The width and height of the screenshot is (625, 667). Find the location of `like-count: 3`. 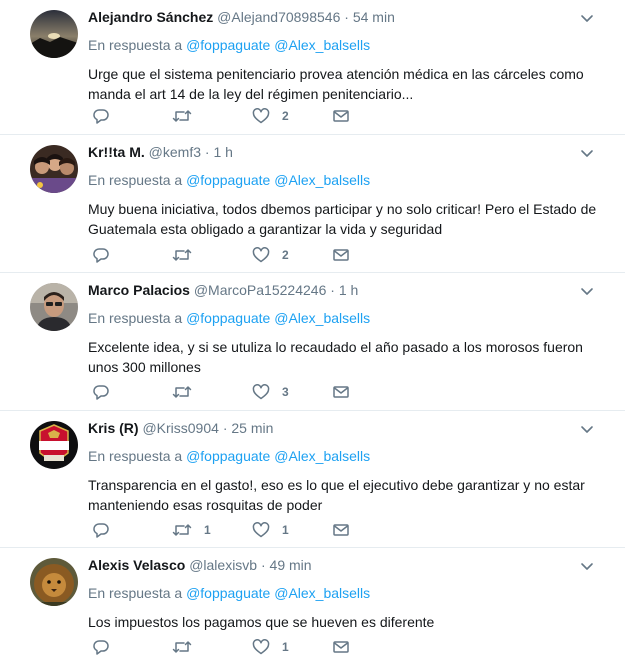

like-count: 3 is located at coordinates (285, 392).